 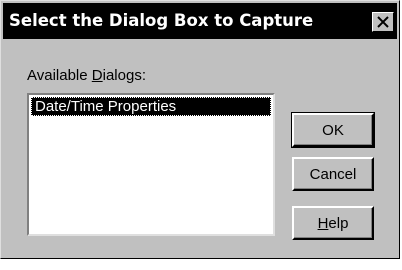 I want to click on close-icon, so click(x=383, y=22).